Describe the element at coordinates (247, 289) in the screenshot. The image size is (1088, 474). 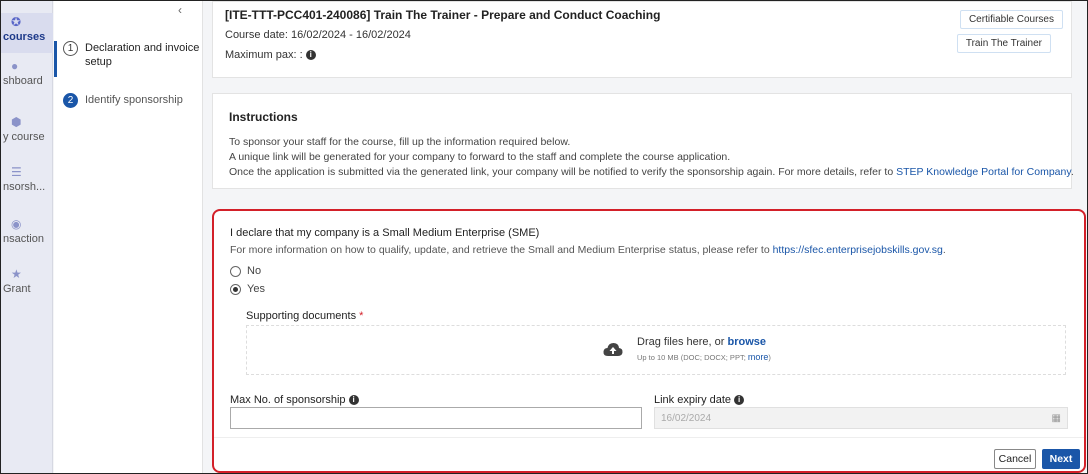
I see `radio-yes: Yes` at that location.